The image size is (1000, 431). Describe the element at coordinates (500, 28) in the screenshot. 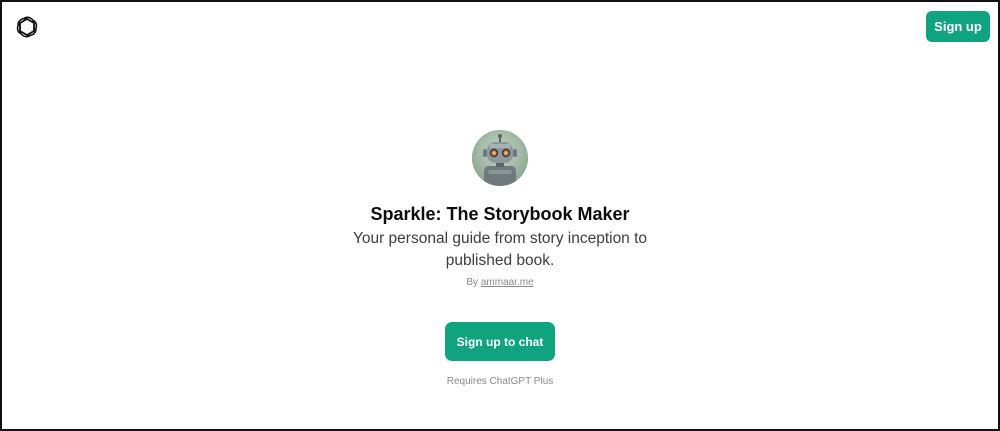

I see `header: Sign up` at that location.